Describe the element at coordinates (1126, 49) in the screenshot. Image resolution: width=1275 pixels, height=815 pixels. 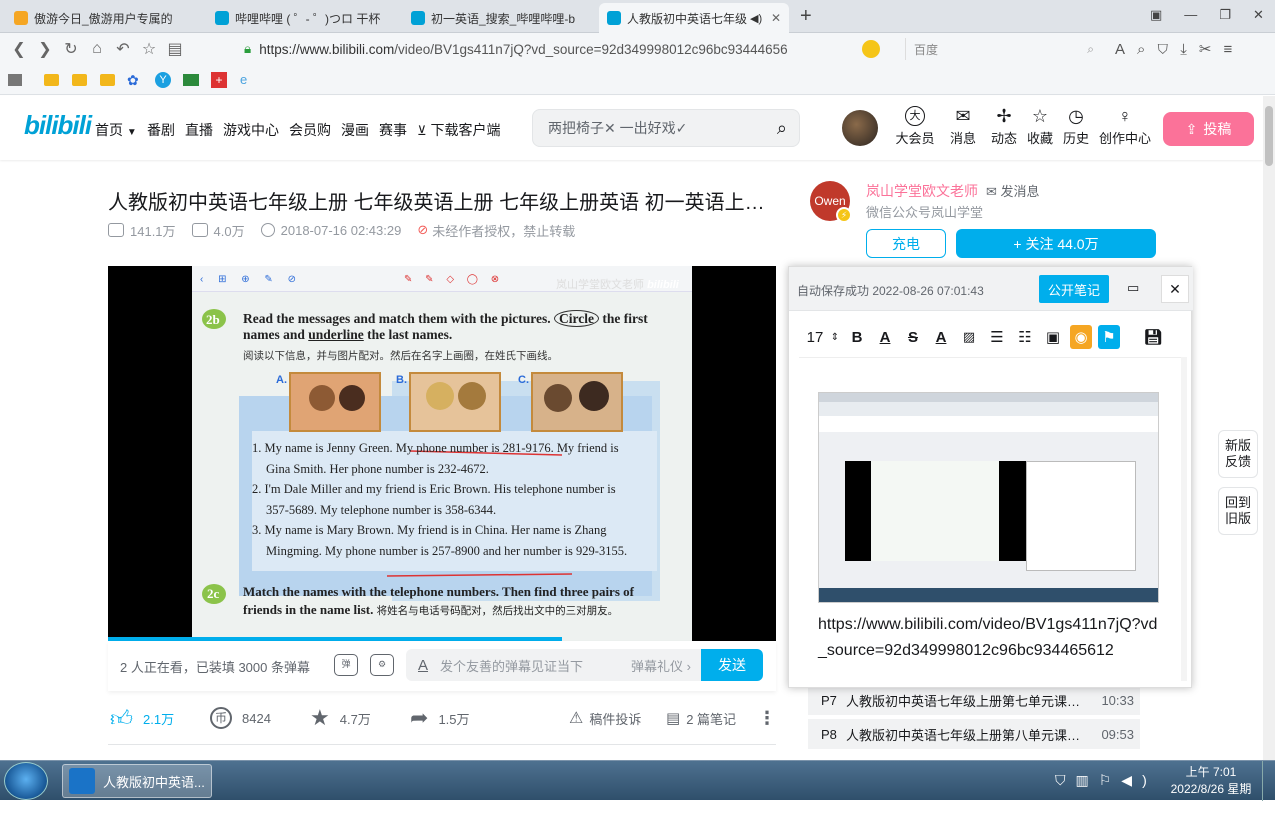
I see `translate-icon: A` at that location.